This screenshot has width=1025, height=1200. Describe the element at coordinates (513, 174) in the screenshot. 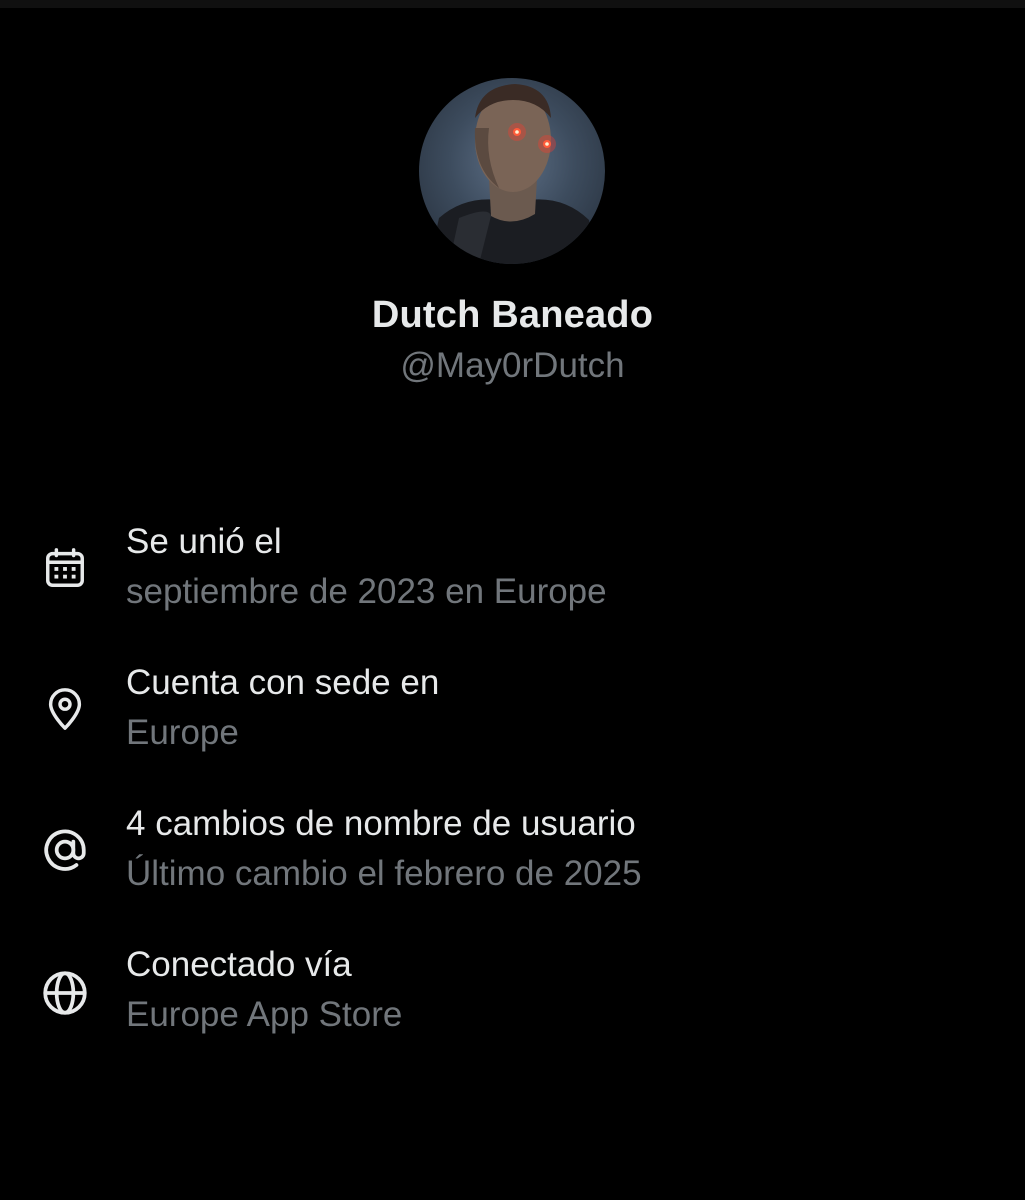

I see `avatar-image` at that location.